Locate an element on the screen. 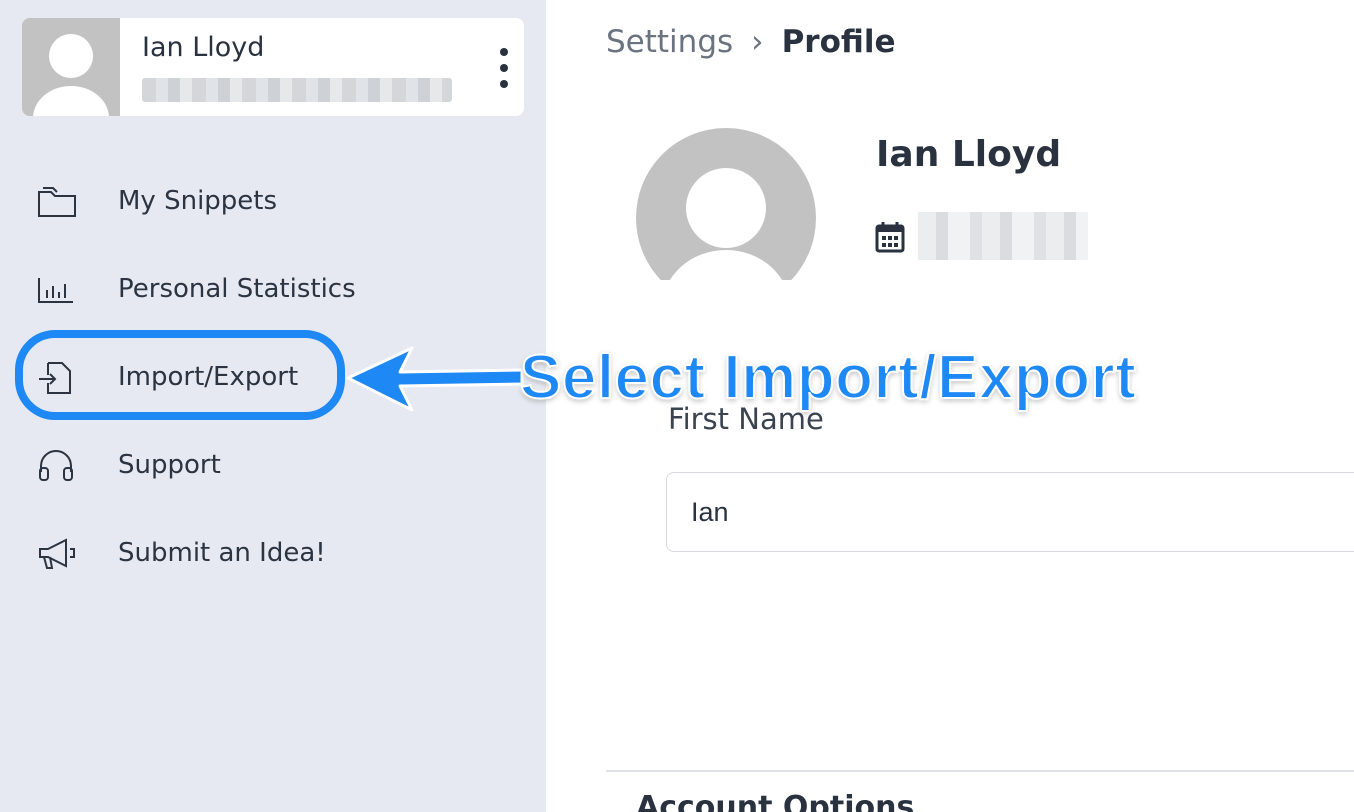 Image resolution: width=1354 pixels, height=812 pixels. user-card: Ian Lloyd is located at coordinates (273, 67).